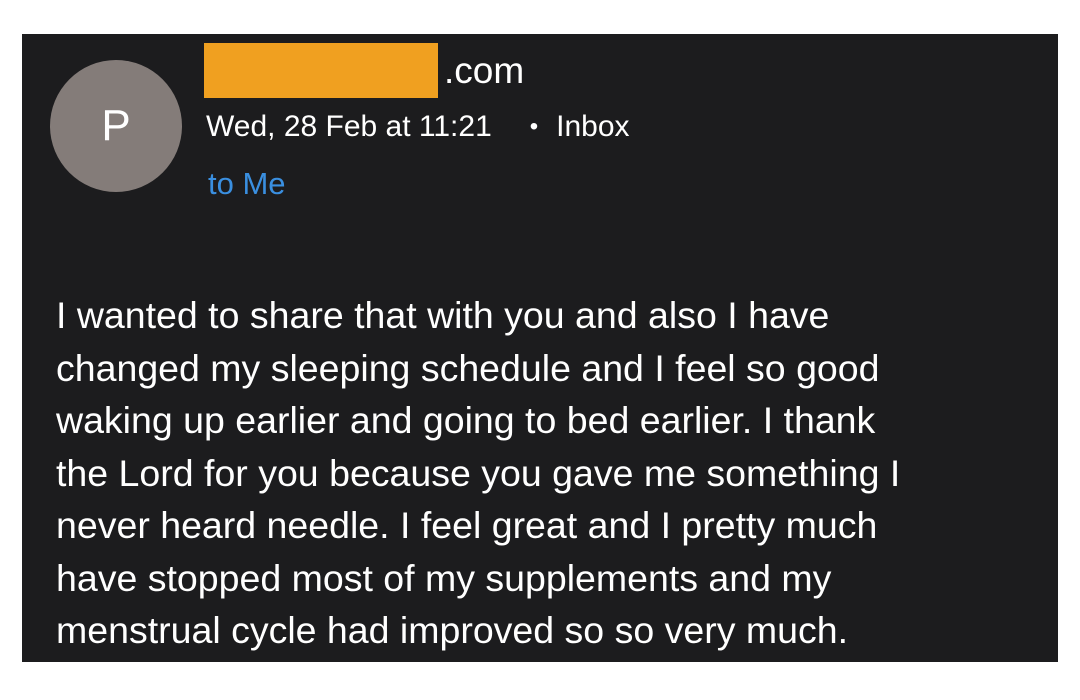  I want to click on message-meta: Wed, 28 Feb at 11:21 • Inbox, so click(418, 127).